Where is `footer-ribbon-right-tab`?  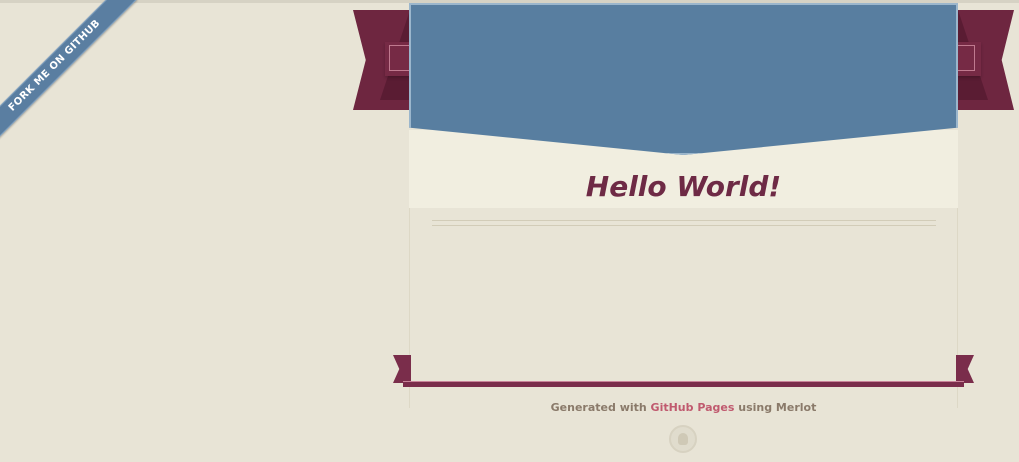 footer-ribbon-right-tab is located at coordinates (965, 369).